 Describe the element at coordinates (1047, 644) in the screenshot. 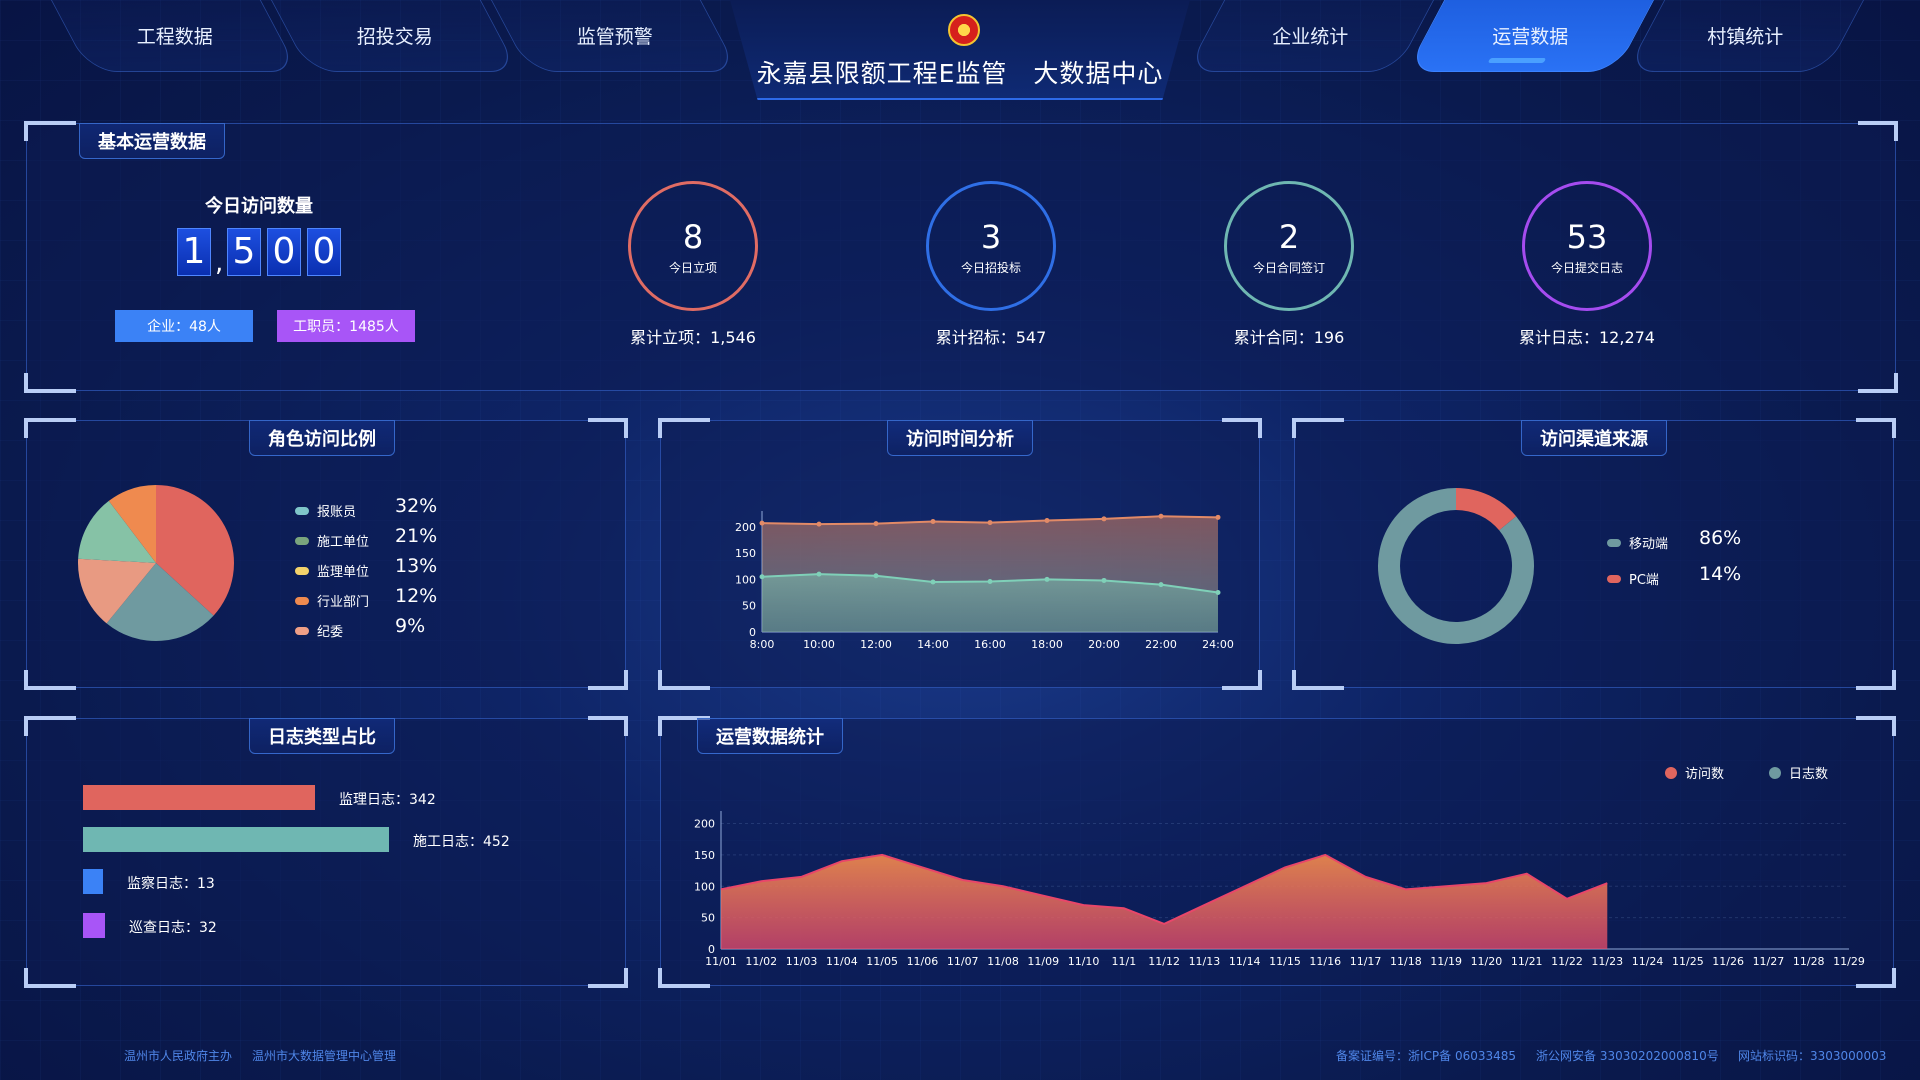

I see `x-tick-label: 18:00` at that location.